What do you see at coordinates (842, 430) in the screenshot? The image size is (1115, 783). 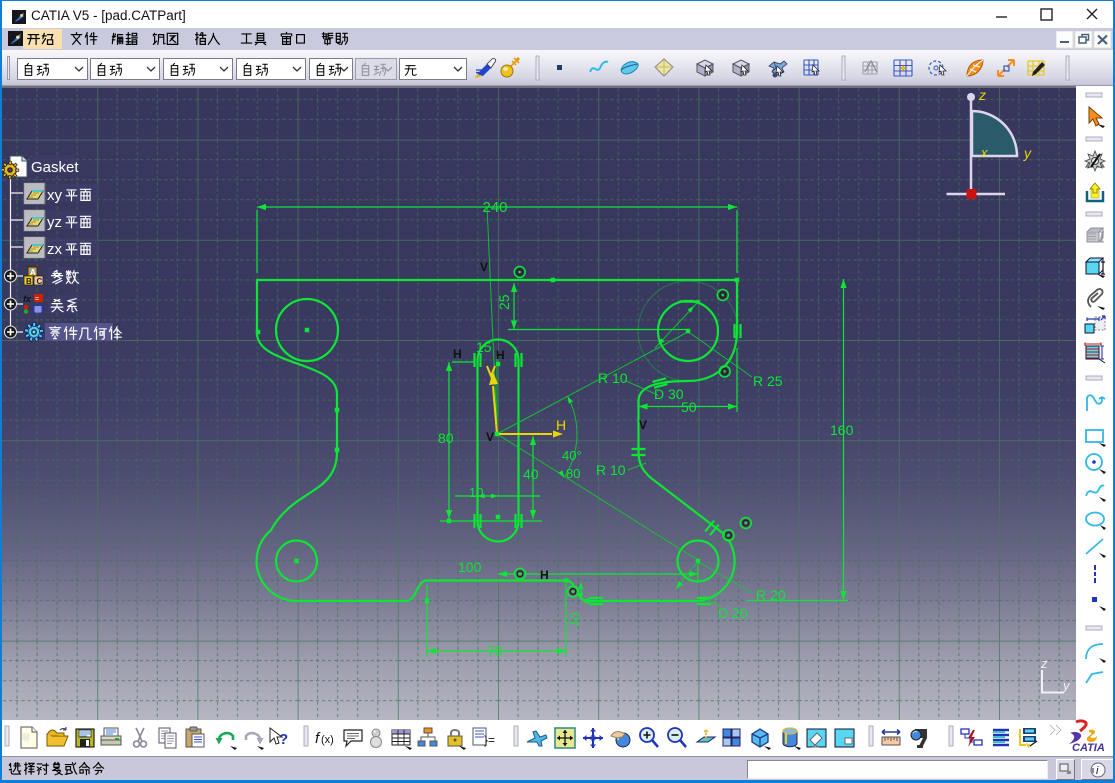 I see `svg-text: 160` at bounding box center [842, 430].